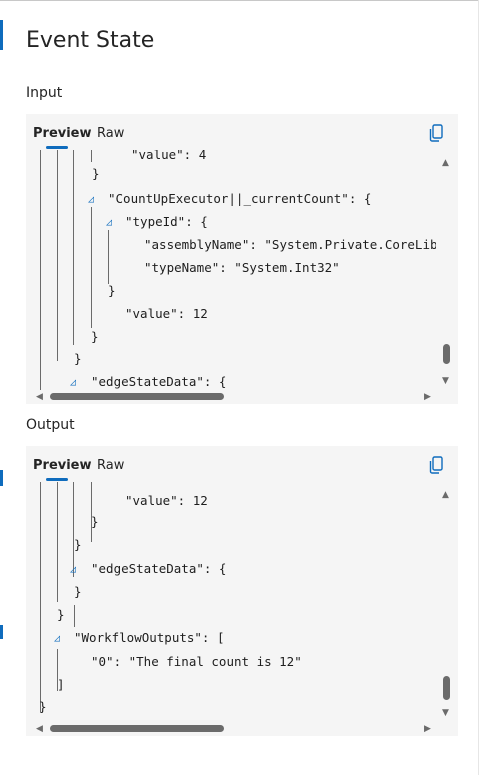 The image size is (479, 775). Describe the element at coordinates (447, 603) in the screenshot. I see `output-vertical-scrollbar: ▲ ▼` at that location.